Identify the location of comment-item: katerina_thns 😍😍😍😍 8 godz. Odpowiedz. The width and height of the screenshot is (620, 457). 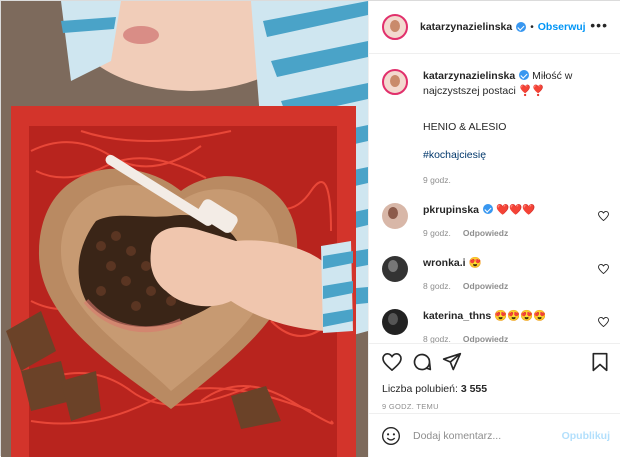
(495, 326).